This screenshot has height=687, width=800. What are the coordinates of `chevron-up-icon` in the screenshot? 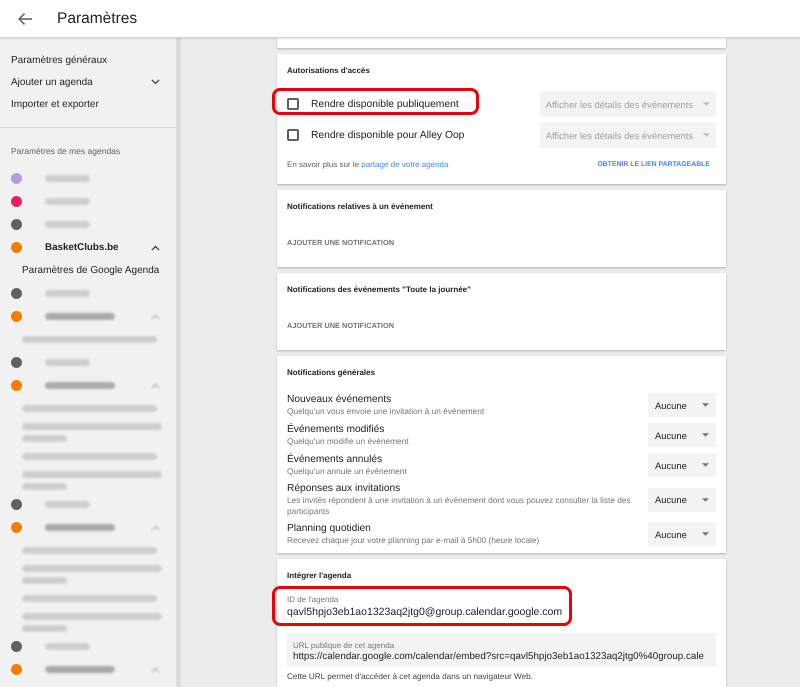 It's located at (155, 247).